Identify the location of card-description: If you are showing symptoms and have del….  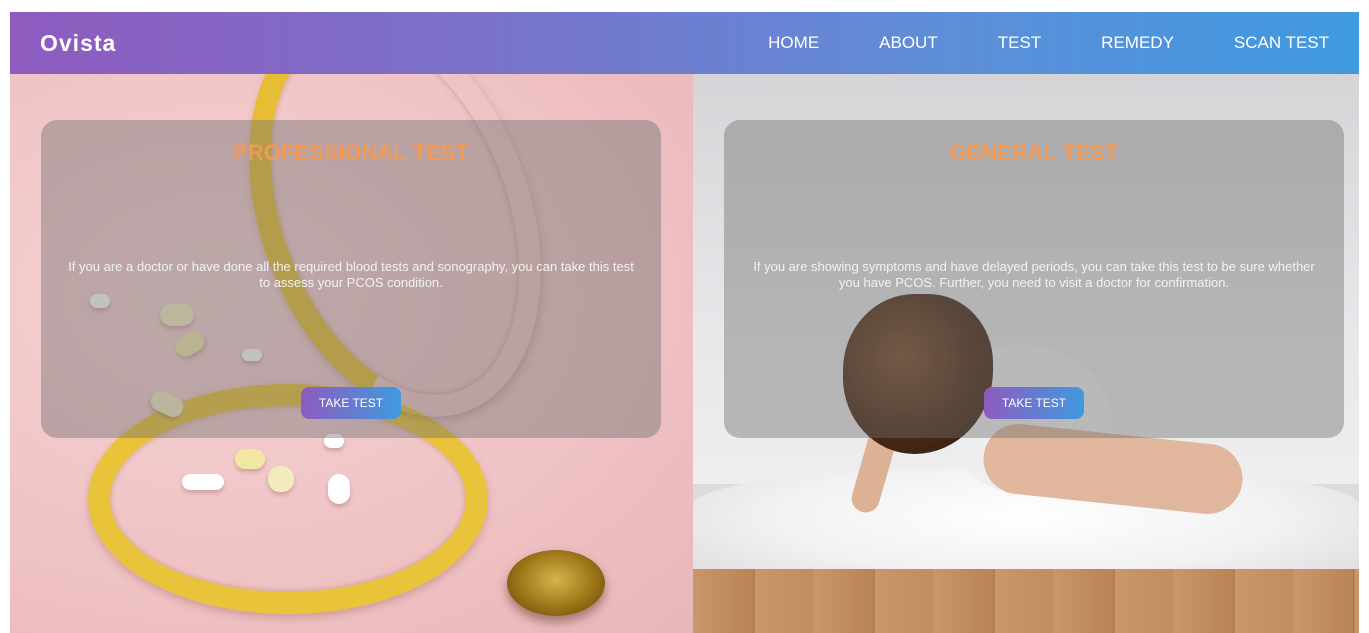
(1034, 274).